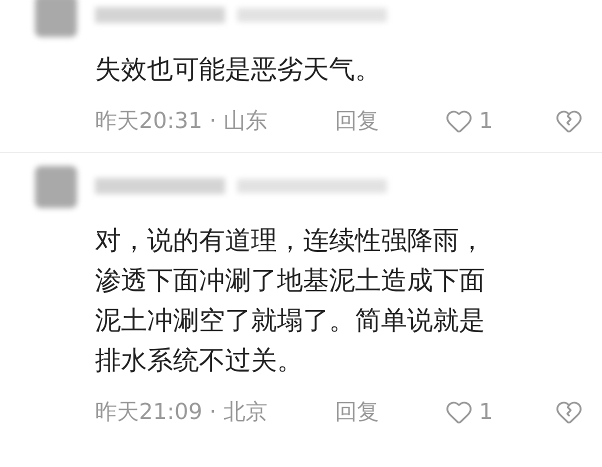 This screenshot has height=467, width=602. Describe the element at coordinates (181, 122) in the screenshot. I see `comment-meta: 昨天20:31 · 山东` at that location.